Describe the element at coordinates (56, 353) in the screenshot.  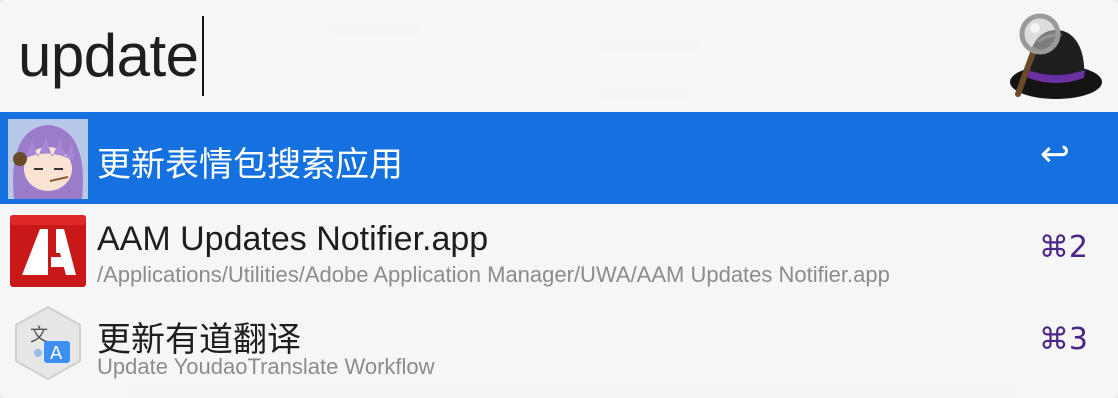
I see `svg-text: A` at that location.